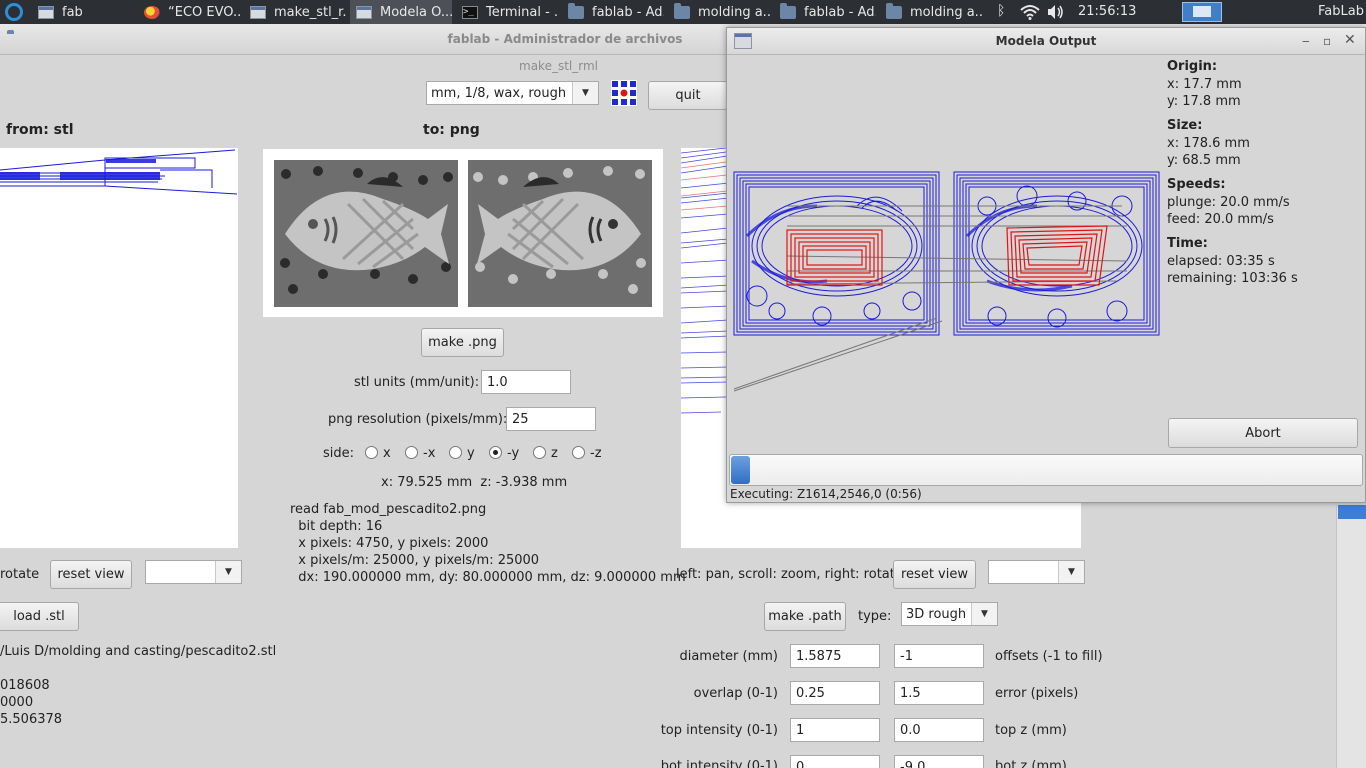 The height and width of the screenshot is (768, 1366). What do you see at coordinates (1351, 636) in the screenshot?
I see `scrollbar-track` at bounding box center [1351, 636].